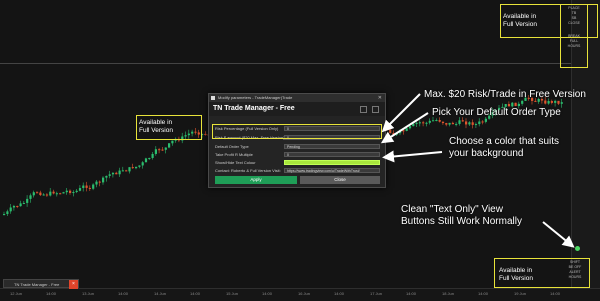  I want to click on close-icon: ✕, so click(380, 98).